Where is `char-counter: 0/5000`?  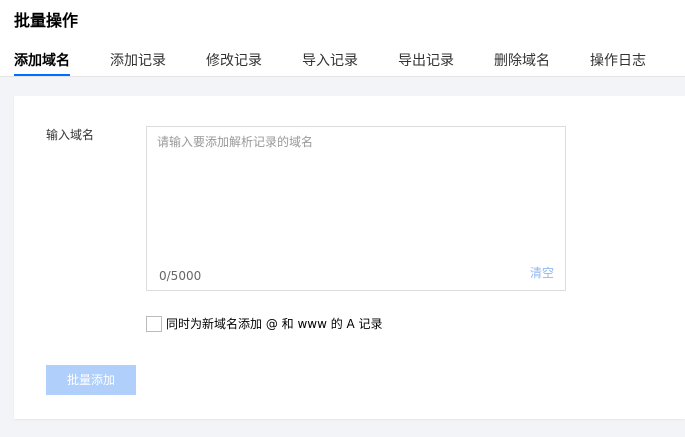 char-counter: 0/5000 is located at coordinates (180, 276).